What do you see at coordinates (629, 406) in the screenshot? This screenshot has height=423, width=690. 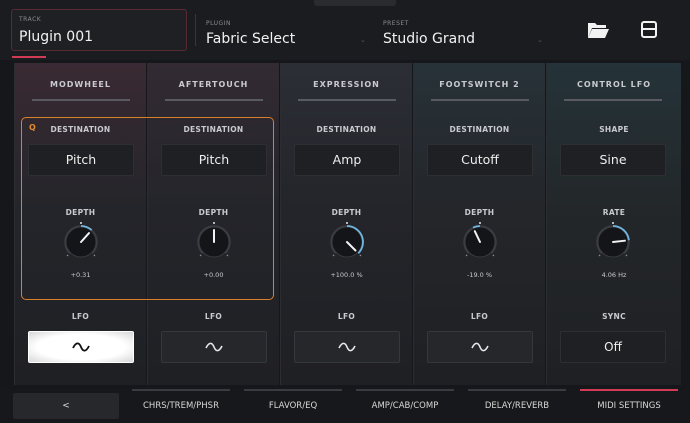 I see `tab-midi-settings: MIDI SETTINGS` at bounding box center [629, 406].